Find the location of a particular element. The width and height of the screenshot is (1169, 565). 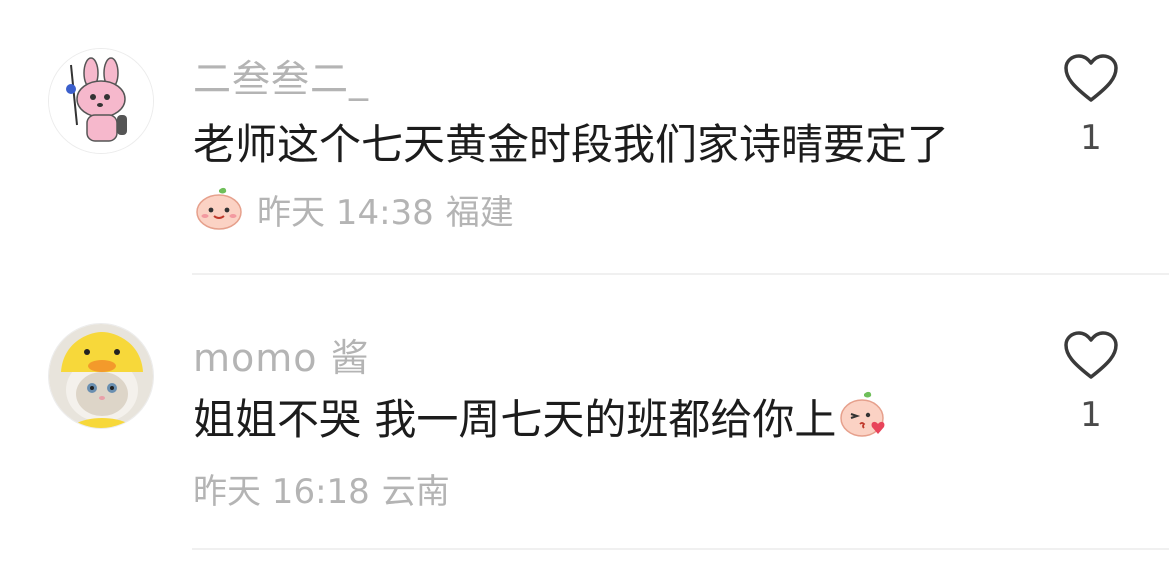

comment-text: 老师这个七天黄金时段我们家诗晴要定了 is located at coordinates (571, 141).